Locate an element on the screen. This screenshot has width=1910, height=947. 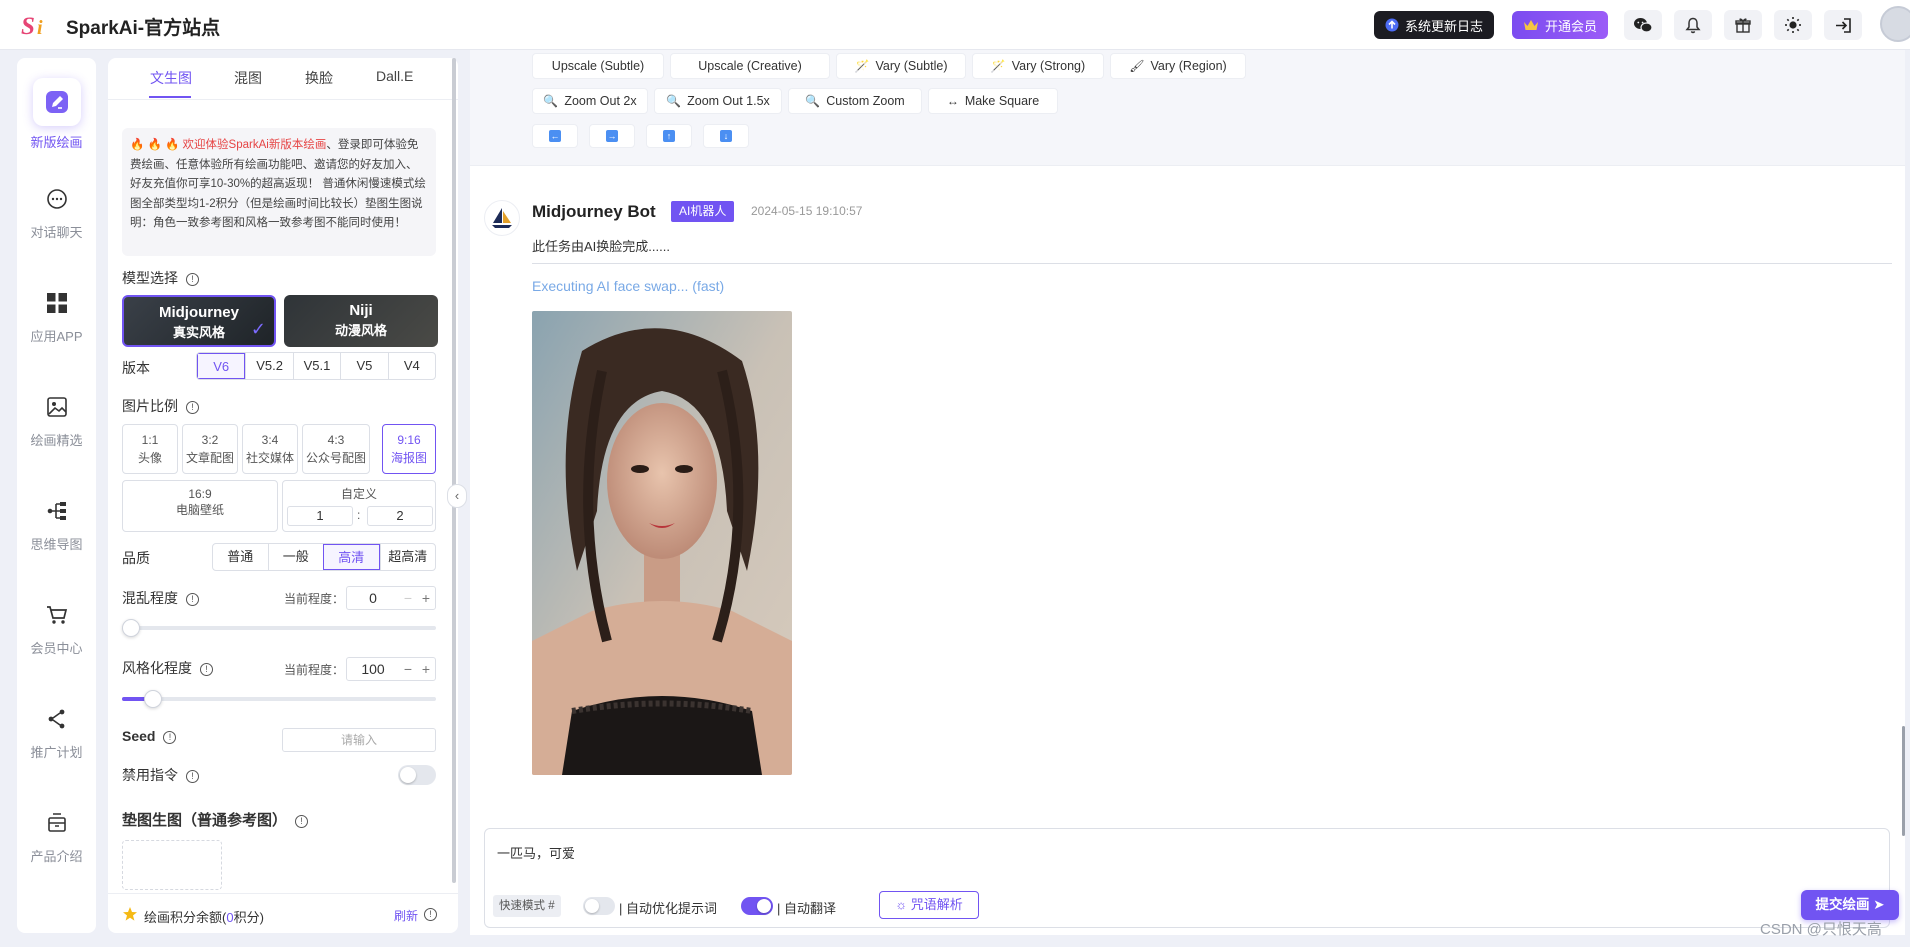
model-card-midjourney: Midjourney 真实风格 ✓ is located at coordinates (199, 321).